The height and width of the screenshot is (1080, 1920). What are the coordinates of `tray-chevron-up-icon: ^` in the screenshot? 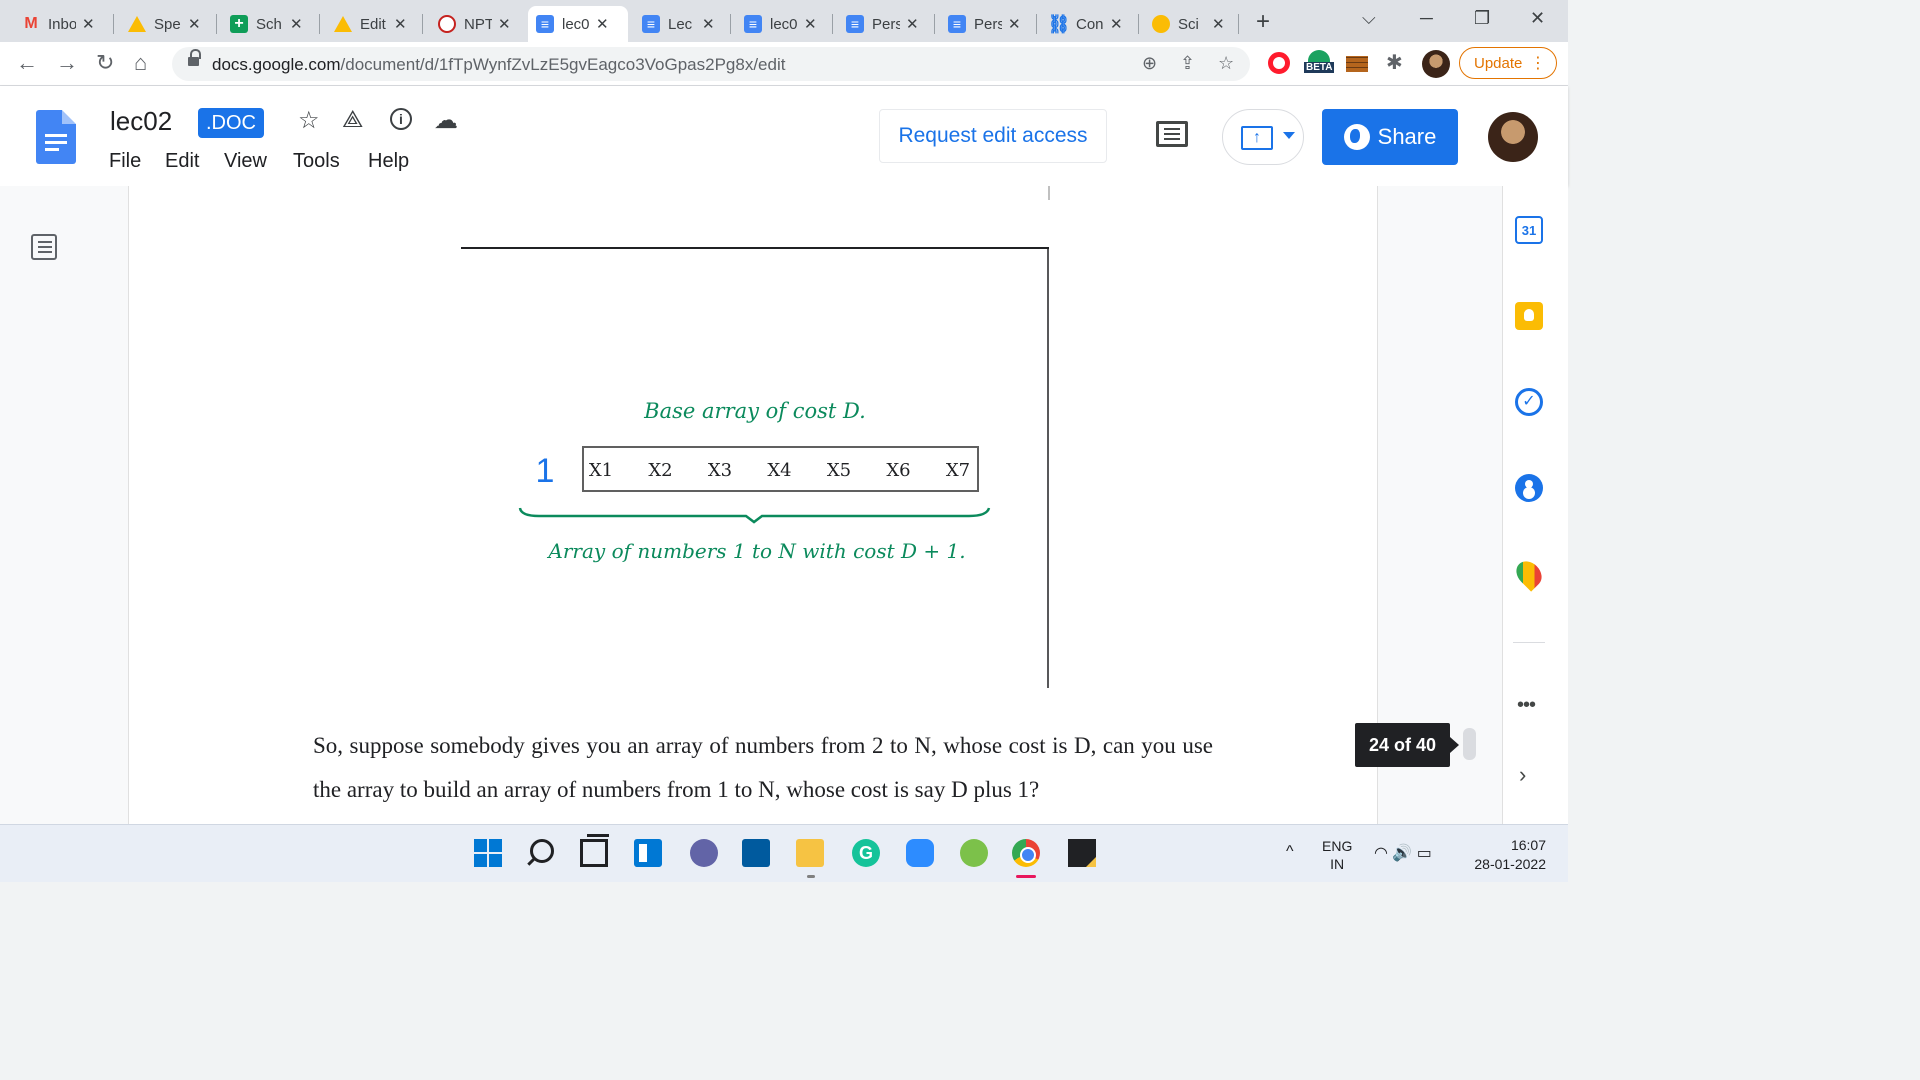 It's located at (1290, 852).